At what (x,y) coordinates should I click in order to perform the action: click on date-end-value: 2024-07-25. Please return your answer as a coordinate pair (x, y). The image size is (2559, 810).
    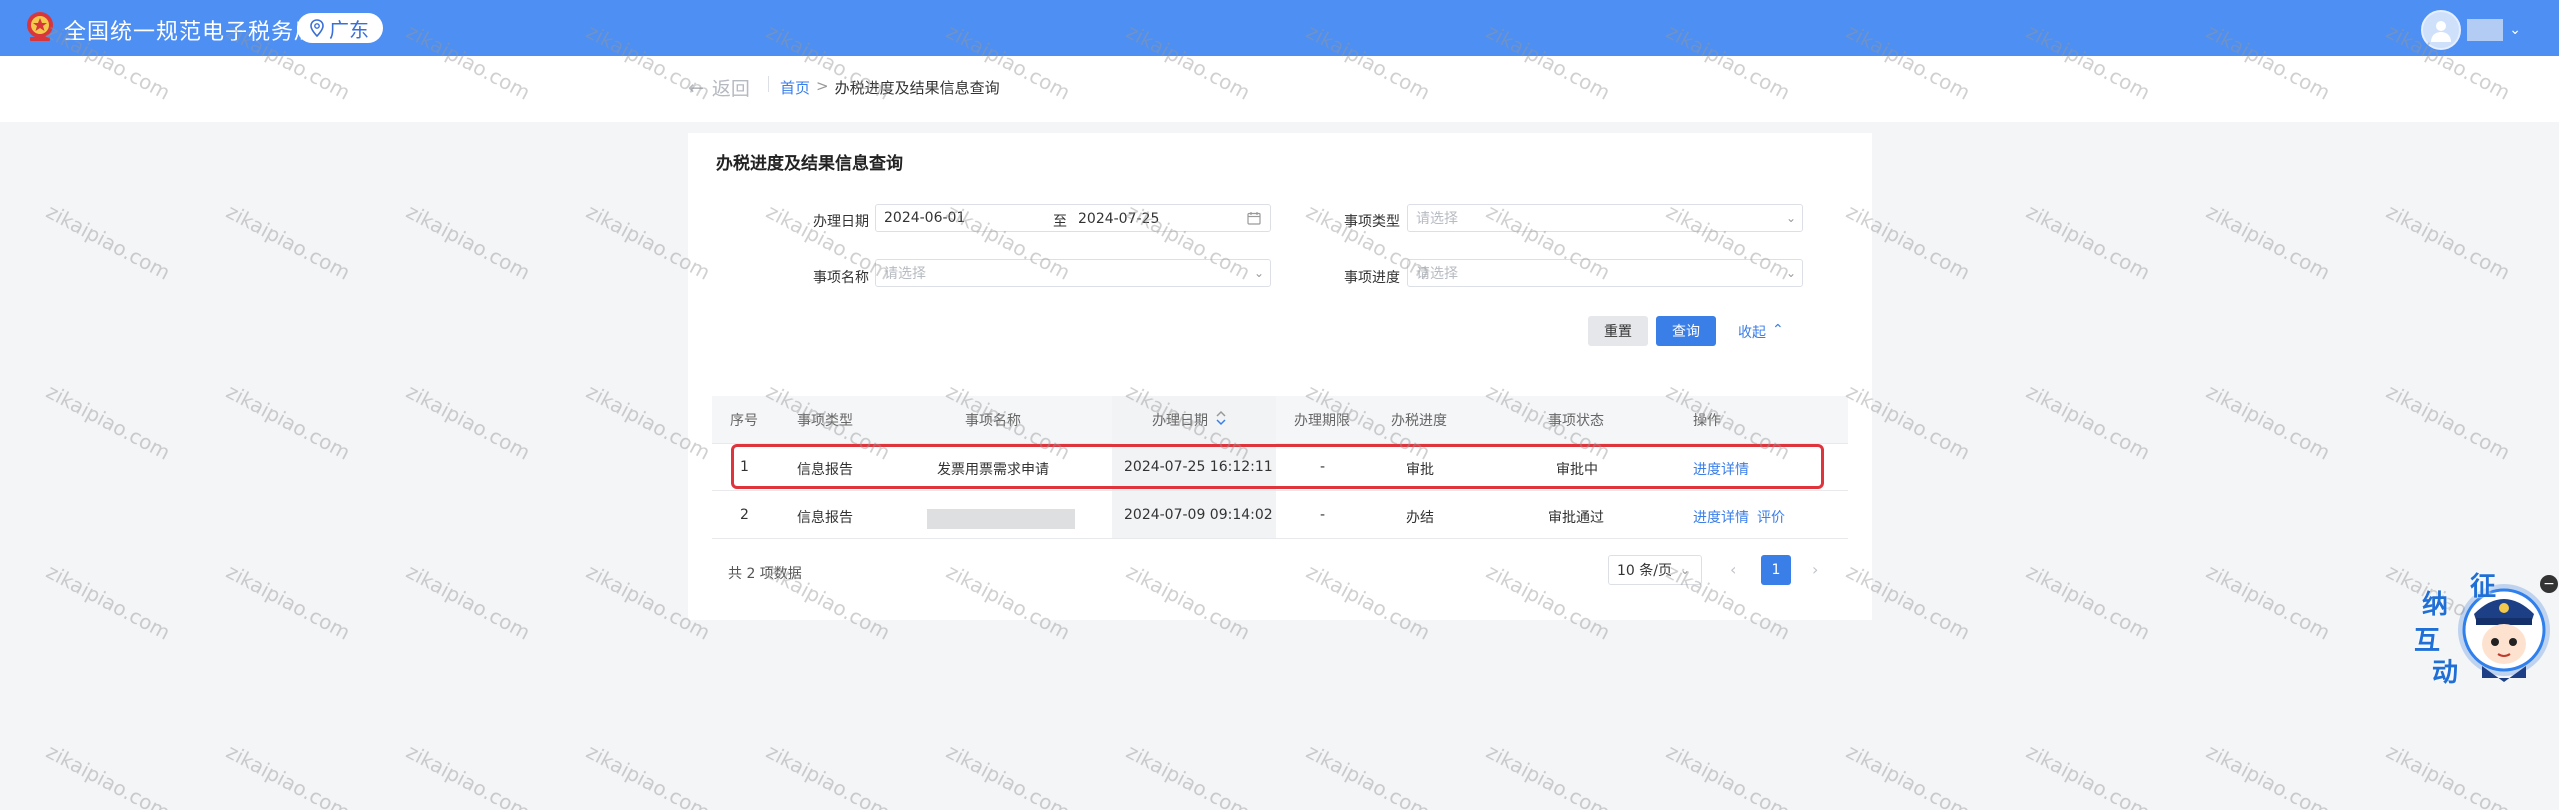
    Looking at the image, I should click on (1118, 219).